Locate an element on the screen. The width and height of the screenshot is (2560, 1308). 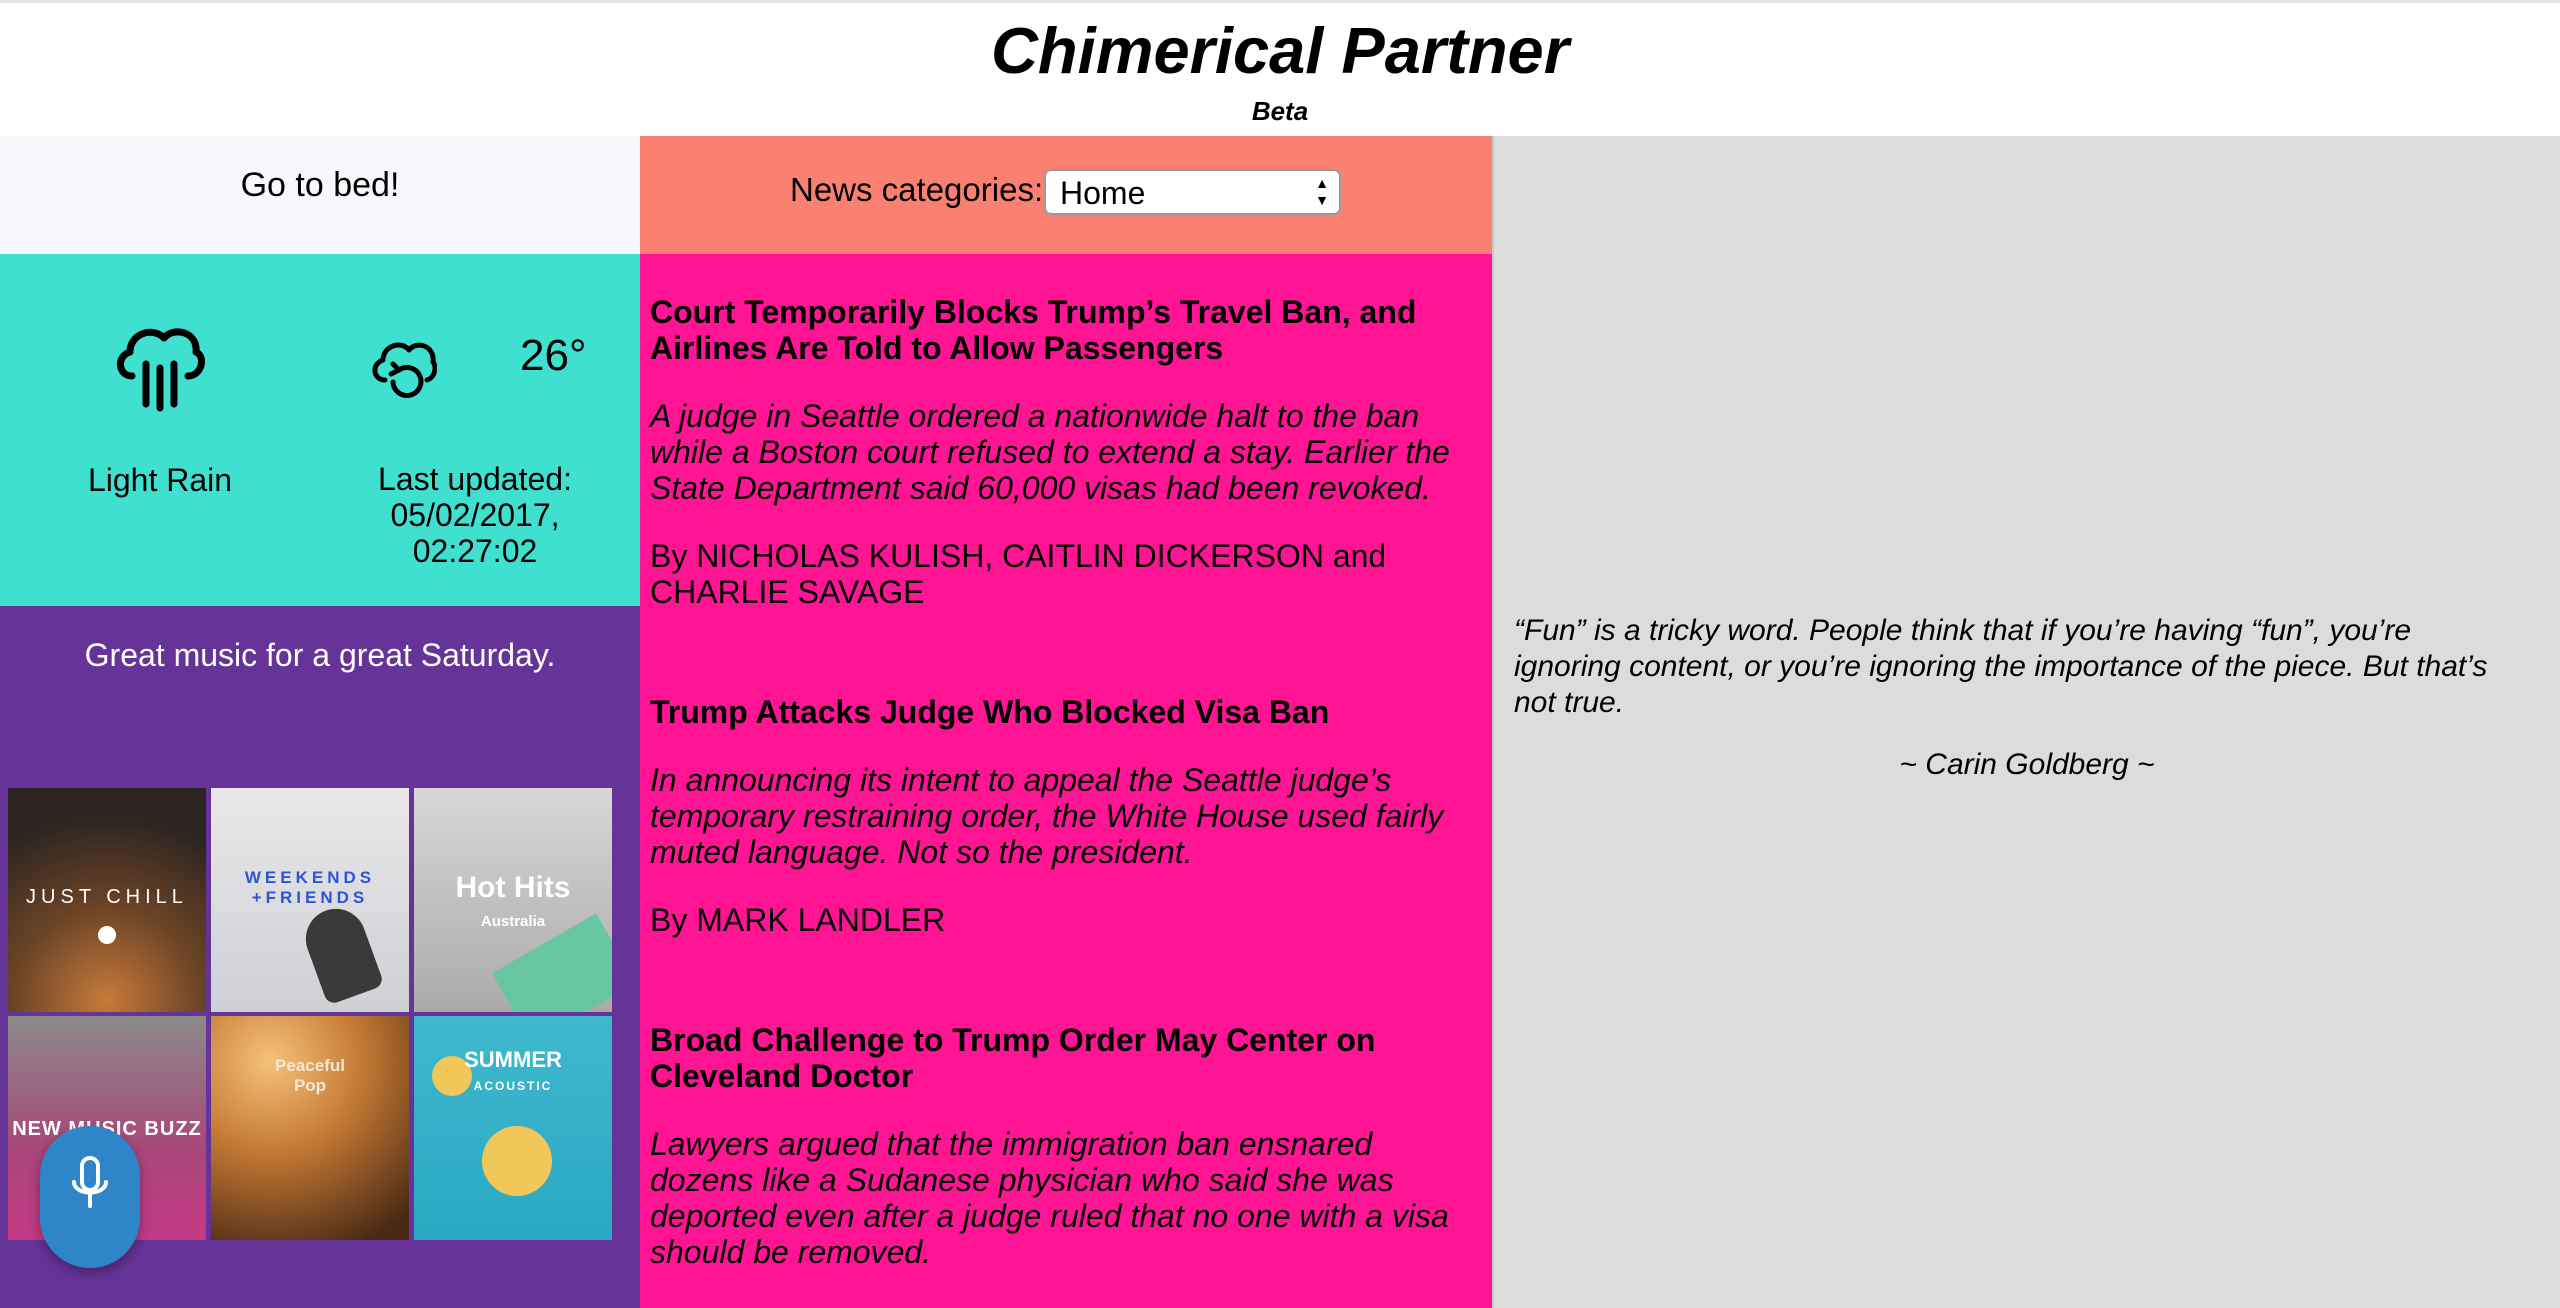
app-title: Chimerical Partner is located at coordinates (1280, 50).